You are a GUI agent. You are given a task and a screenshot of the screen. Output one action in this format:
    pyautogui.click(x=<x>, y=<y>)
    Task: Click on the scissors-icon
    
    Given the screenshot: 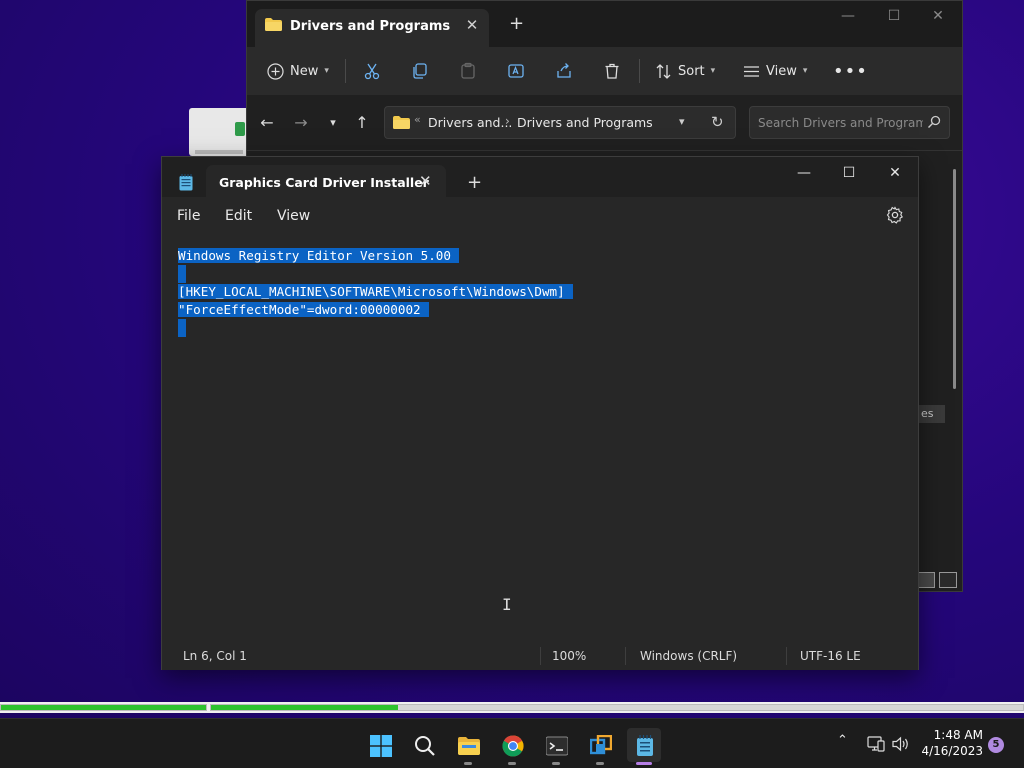 What is the action you would take?
    pyautogui.click(x=372, y=71)
    